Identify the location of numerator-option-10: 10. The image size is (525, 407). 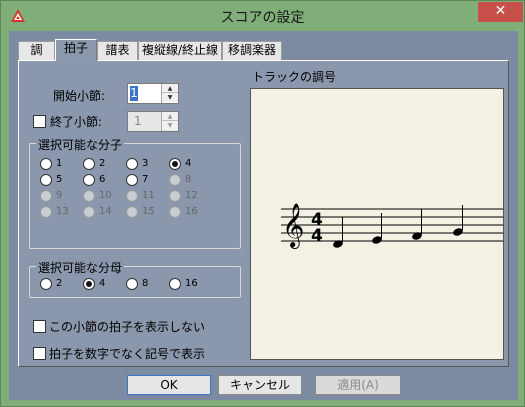
(103, 196).